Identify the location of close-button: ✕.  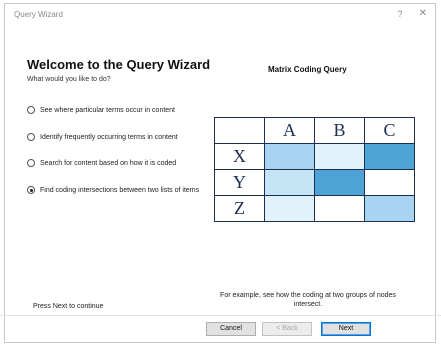
(423, 13).